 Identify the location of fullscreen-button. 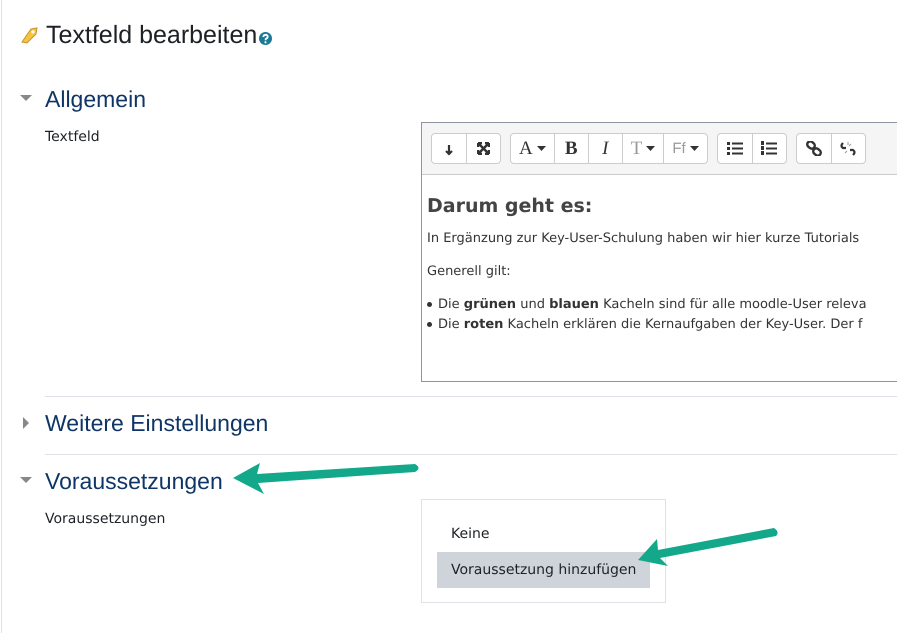
(483, 148).